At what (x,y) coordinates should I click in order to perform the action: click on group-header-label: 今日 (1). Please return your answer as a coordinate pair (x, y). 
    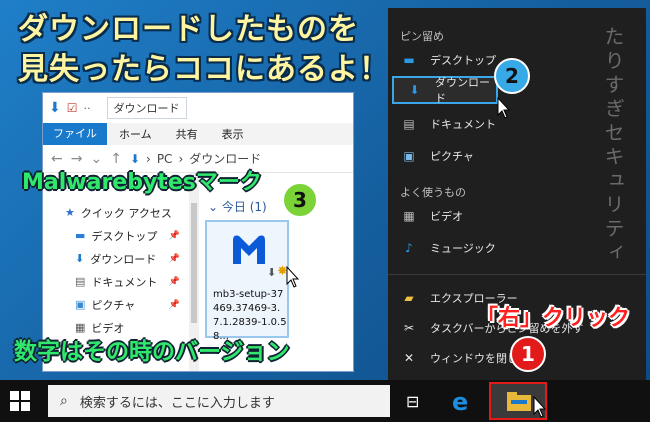
    Looking at the image, I should click on (244, 207).